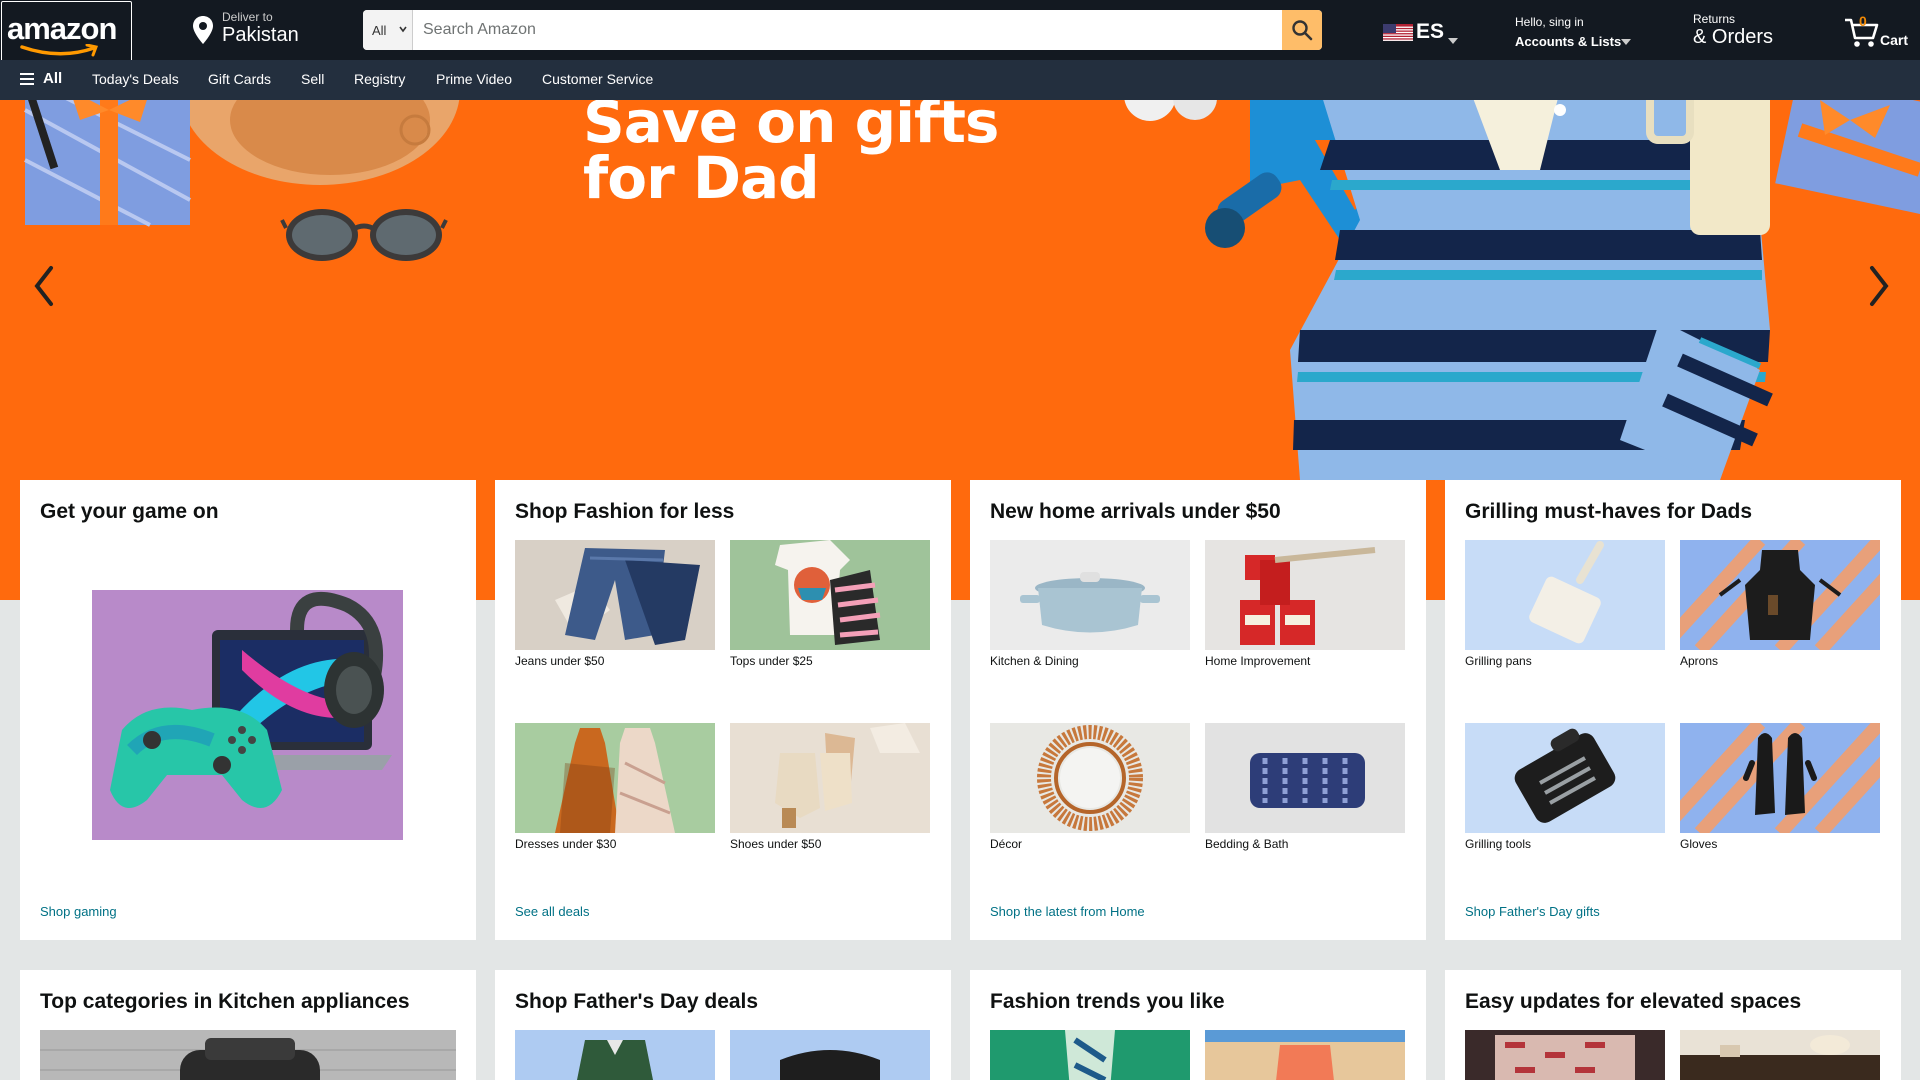 The width and height of the screenshot is (1920, 1080). I want to click on tile-label: Bedding & Bath, so click(1247, 844).